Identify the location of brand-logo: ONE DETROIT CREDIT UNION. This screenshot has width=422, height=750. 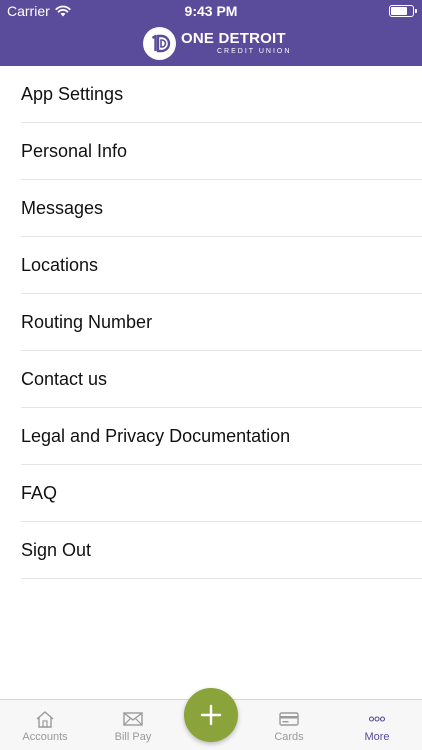
(217, 43).